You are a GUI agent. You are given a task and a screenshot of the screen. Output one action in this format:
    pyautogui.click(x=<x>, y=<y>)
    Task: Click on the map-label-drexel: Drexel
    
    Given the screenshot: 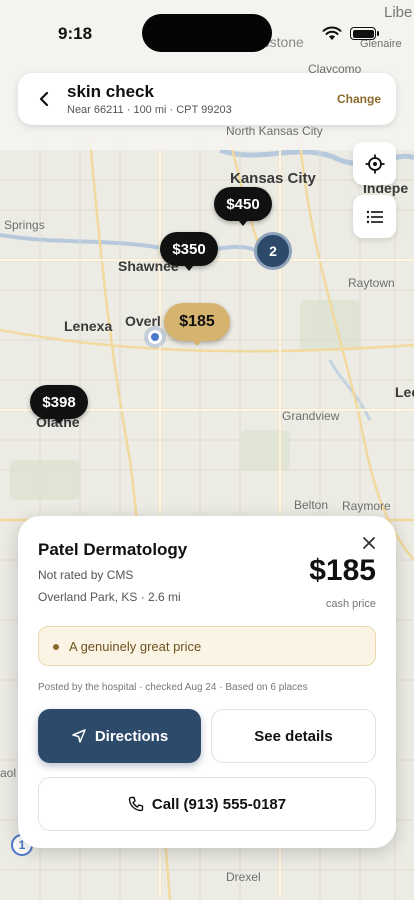 What is the action you would take?
    pyautogui.click(x=243, y=877)
    